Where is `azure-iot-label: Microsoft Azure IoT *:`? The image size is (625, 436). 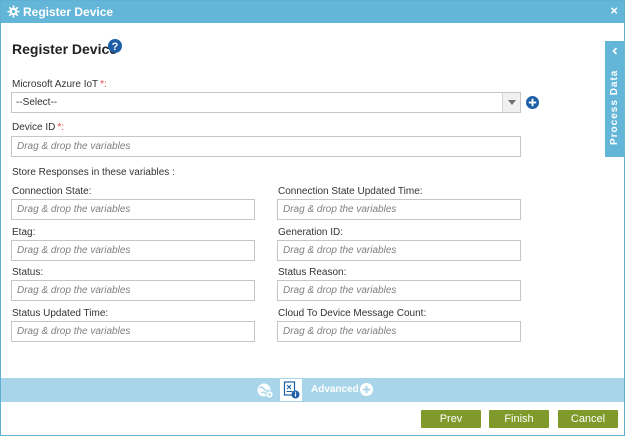
azure-iot-label: Microsoft Azure IoT *: is located at coordinates (59, 85).